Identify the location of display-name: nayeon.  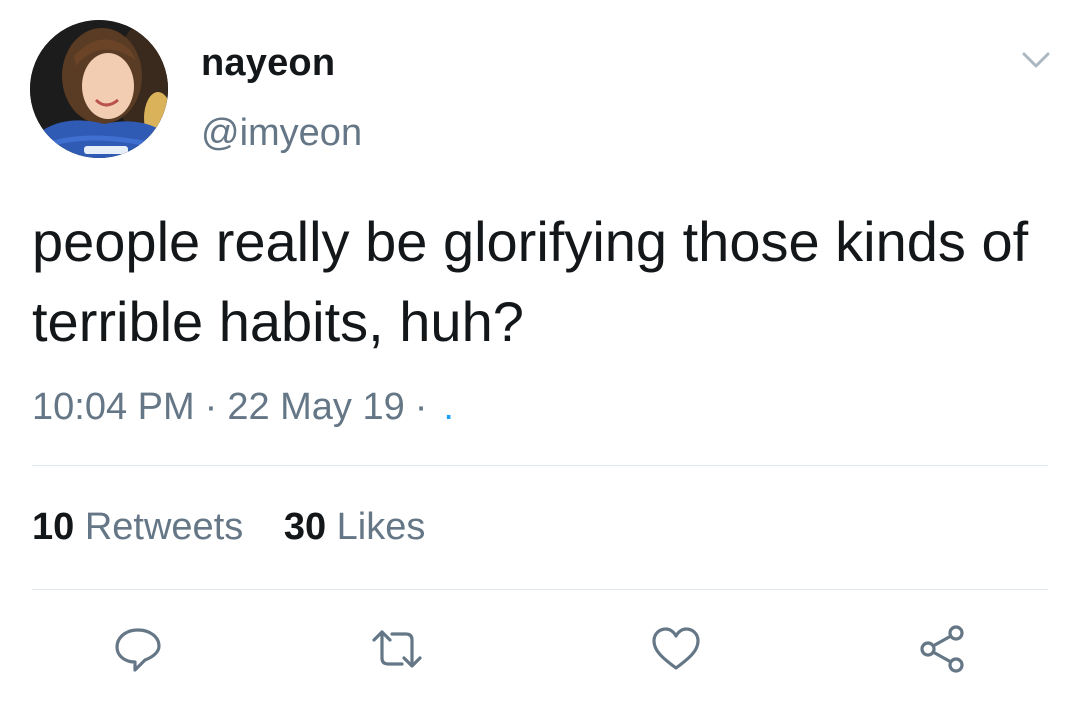
(268, 63).